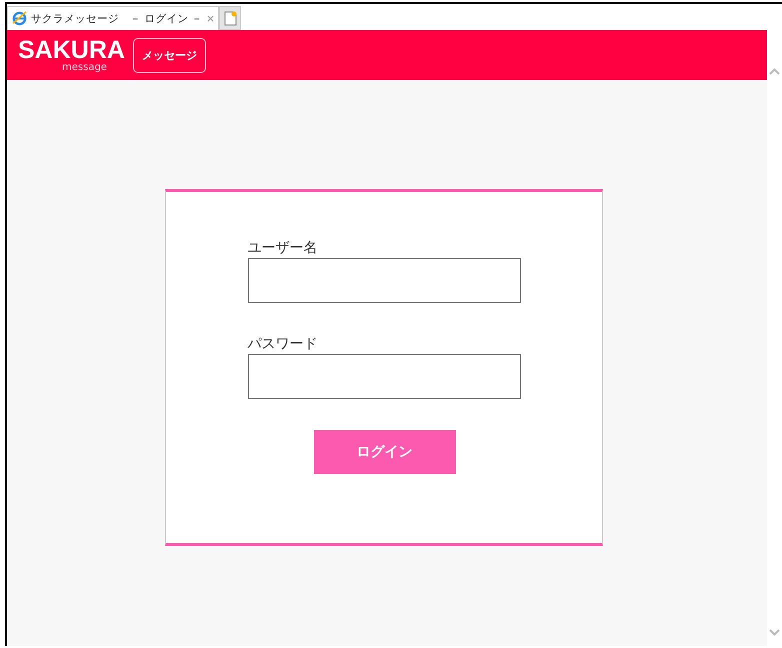  Describe the element at coordinates (283, 344) in the screenshot. I see `field-label: パスワード` at that location.